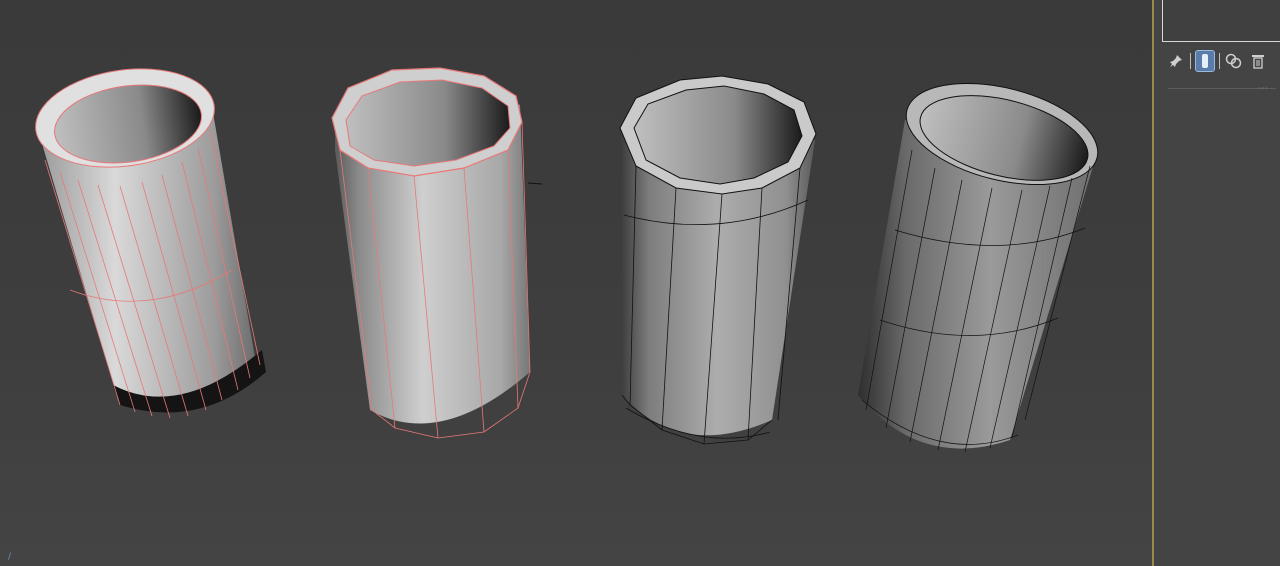 This screenshot has height=566, width=1280. I want to click on cylinder-selected-smooth, so click(147, 238).